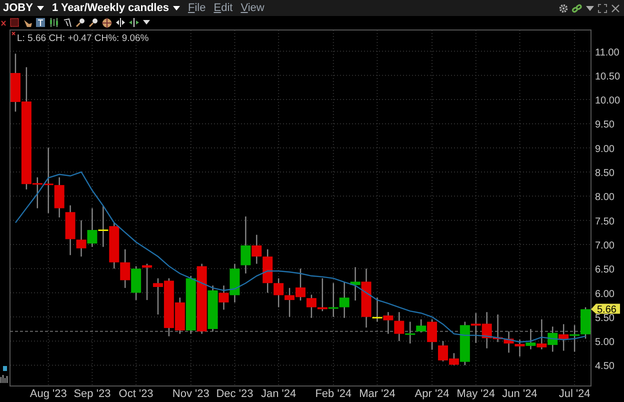 This screenshot has height=402, width=624. What do you see at coordinates (110, 8) in the screenshot?
I see `period-selector: 1 Year/Weekly candles` at bounding box center [110, 8].